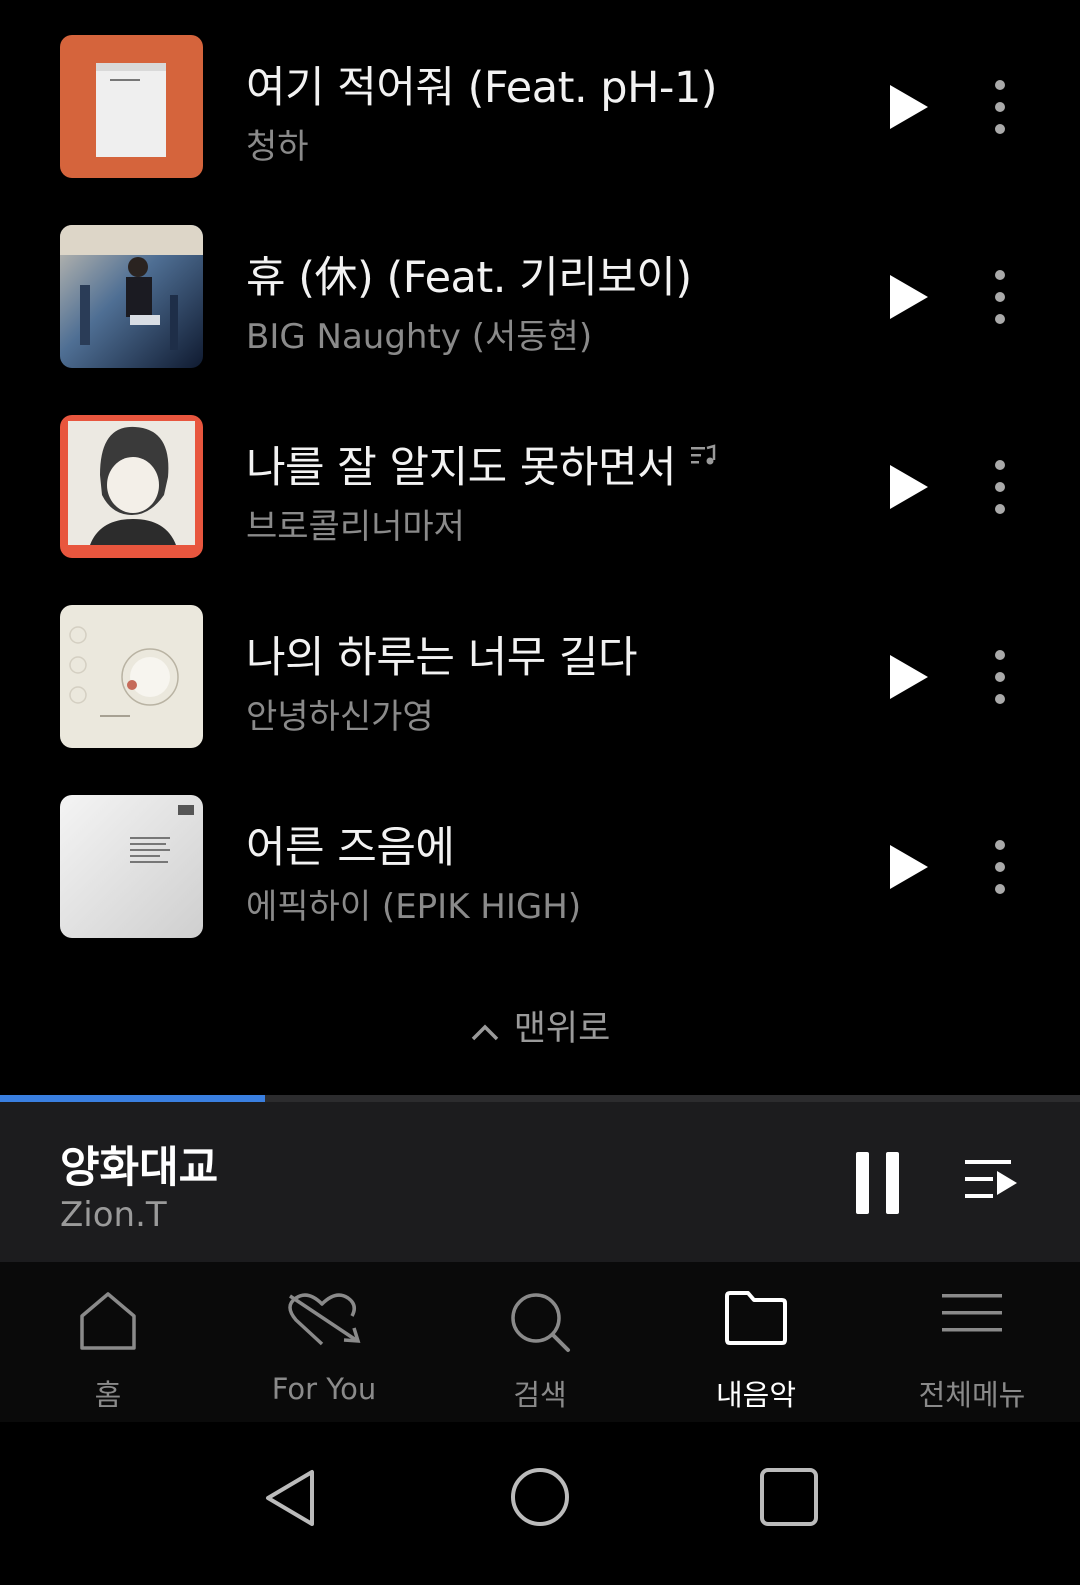  Describe the element at coordinates (442, 658) in the screenshot. I see `song-title: 나의 하루는 너무 길다` at that location.